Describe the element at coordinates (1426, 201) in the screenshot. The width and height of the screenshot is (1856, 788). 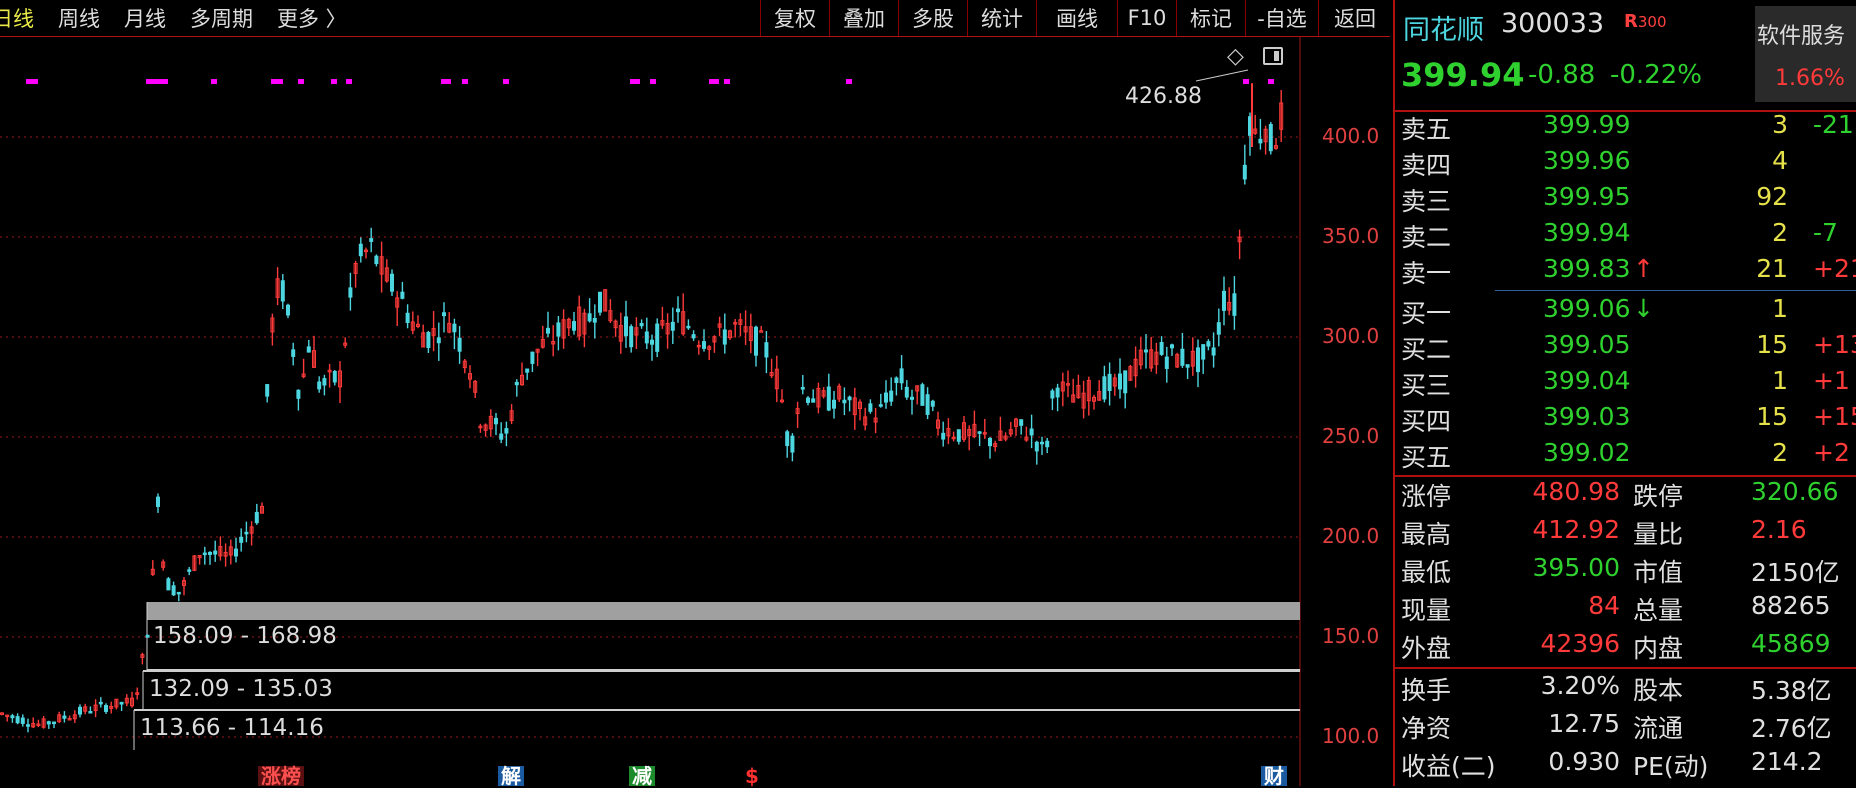
I see `level-label: 卖三` at that location.